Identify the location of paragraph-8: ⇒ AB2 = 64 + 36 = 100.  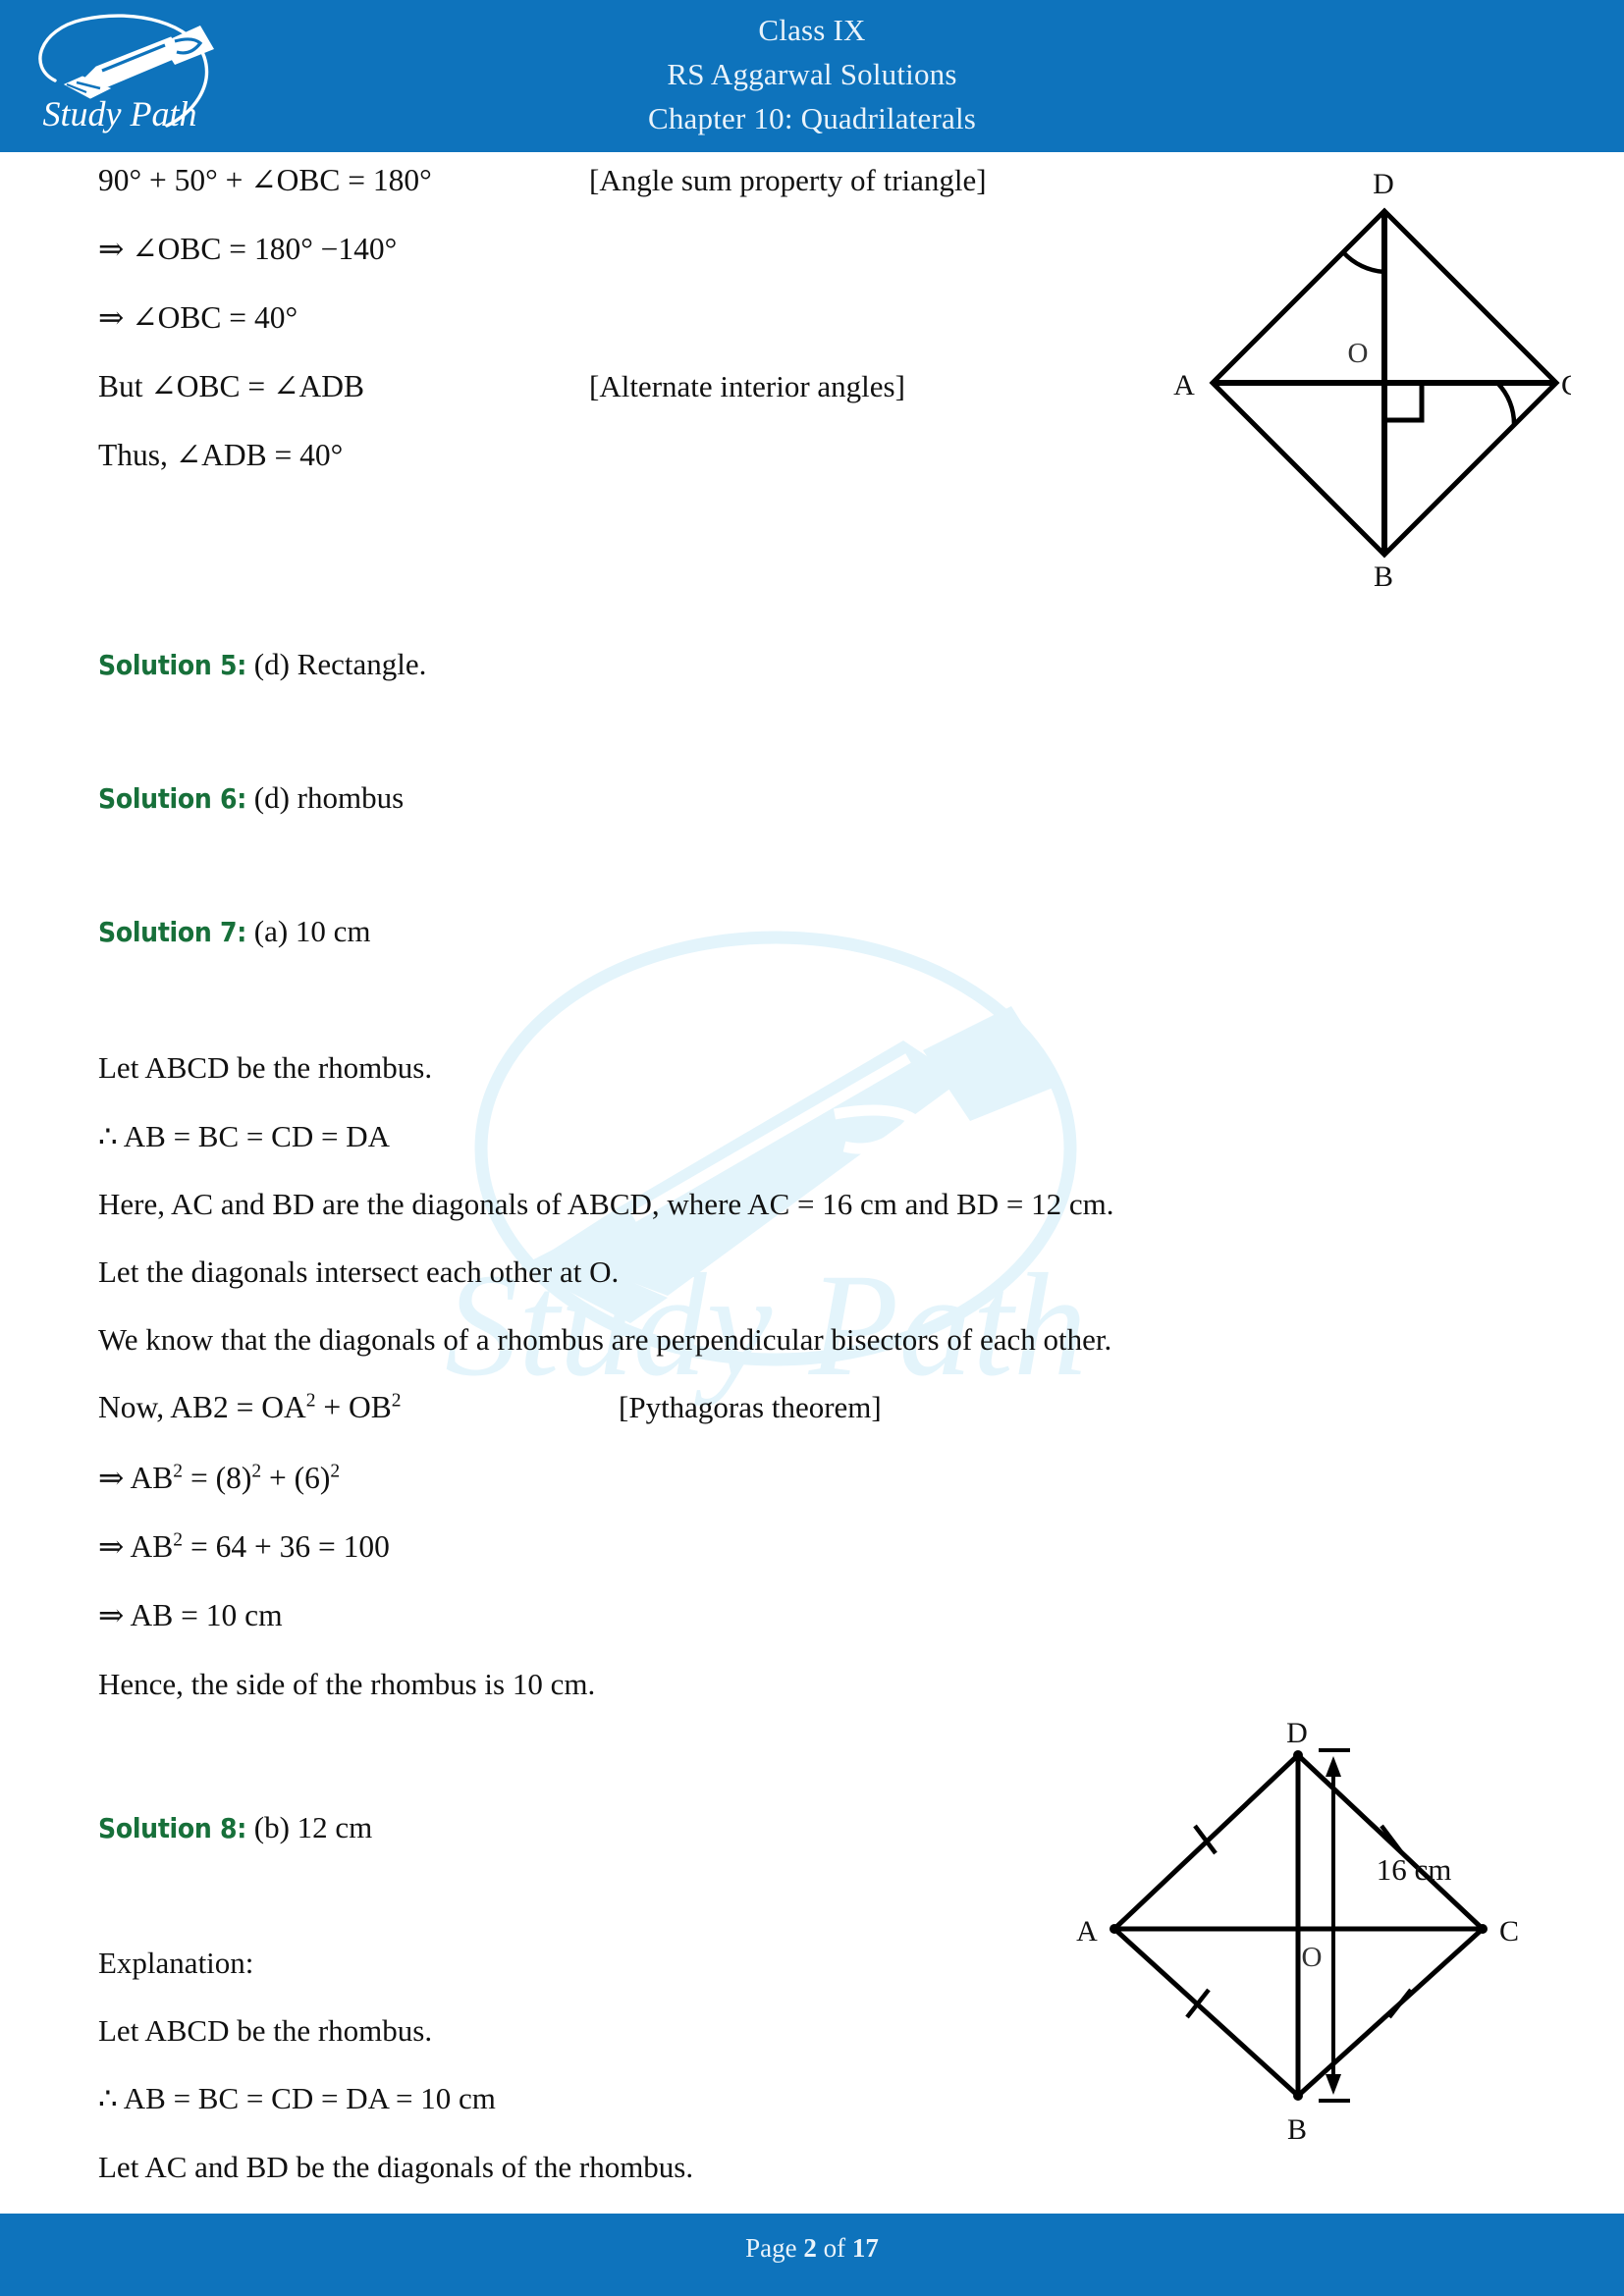
(244, 1547).